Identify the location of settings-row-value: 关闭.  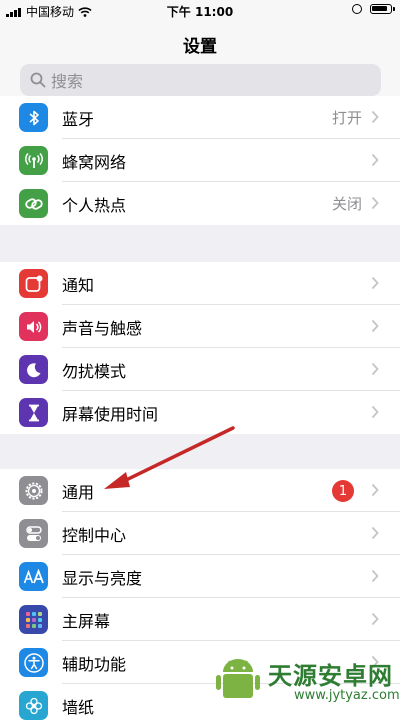
(346, 204).